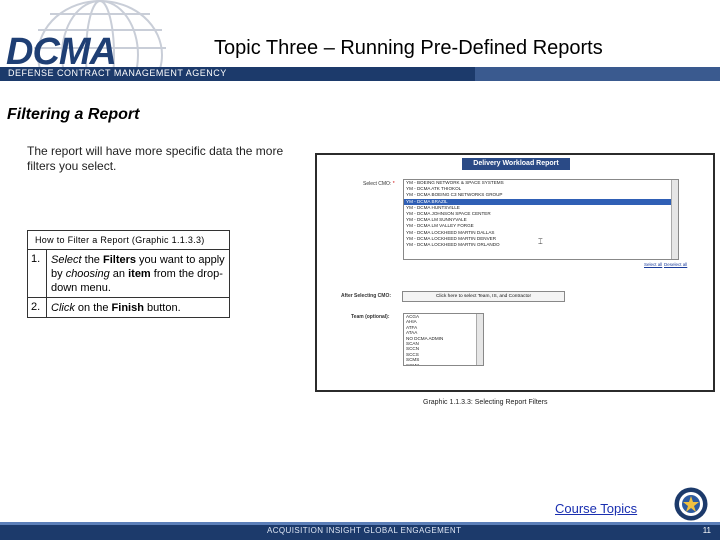 The width and height of the screenshot is (720, 540). What do you see at coordinates (691, 504) in the screenshot?
I see `dcma-seal-icon` at bounding box center [691, 504].